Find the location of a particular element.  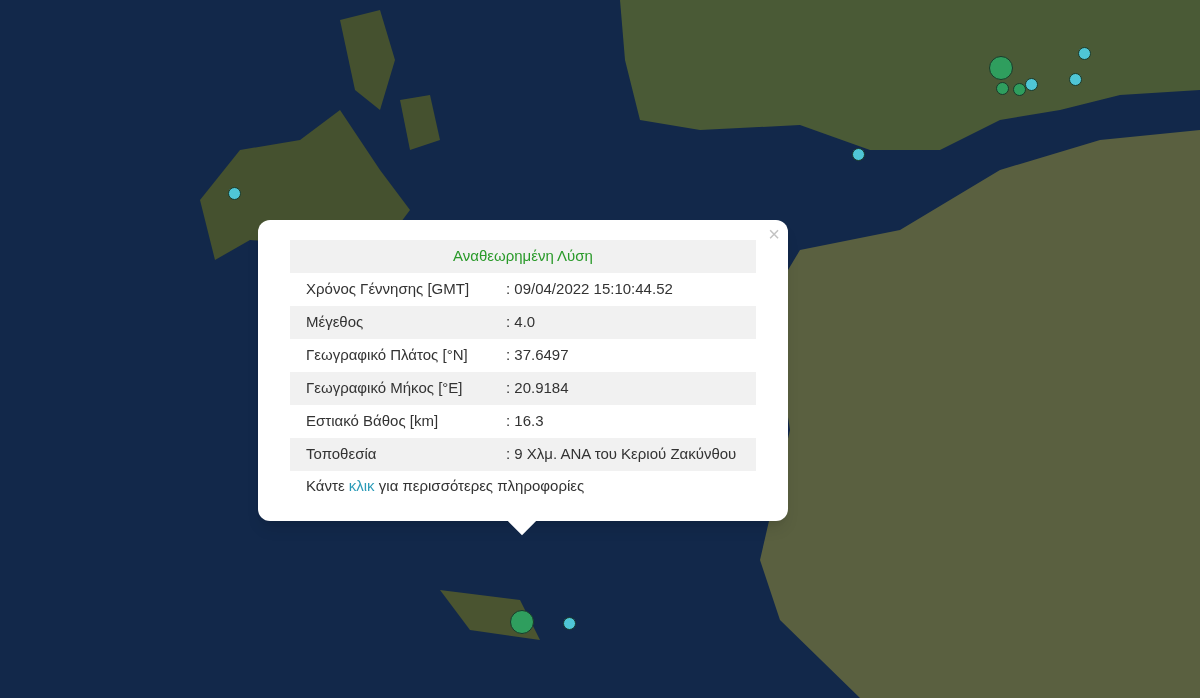

field-label: Μέγεθος is located at coordinates (335, 322).